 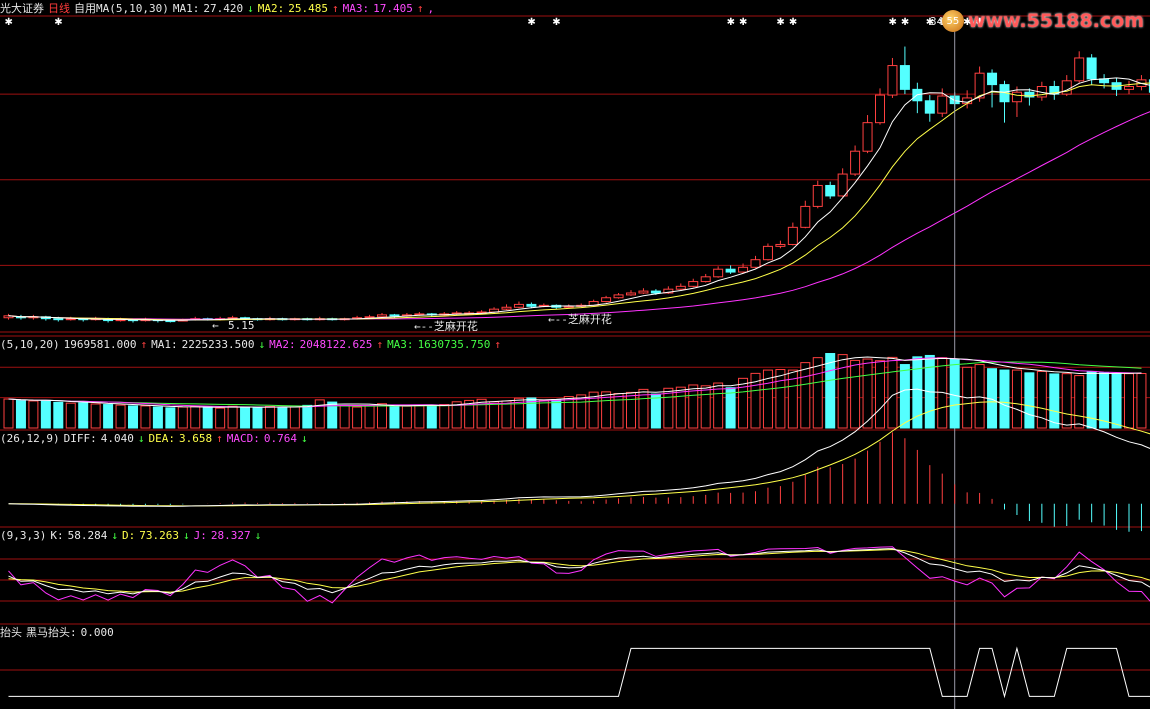 What do you see at coordinates (59, 8) in the screenshot?
I see `period-label: 日线` at bounding box center [59, 8].